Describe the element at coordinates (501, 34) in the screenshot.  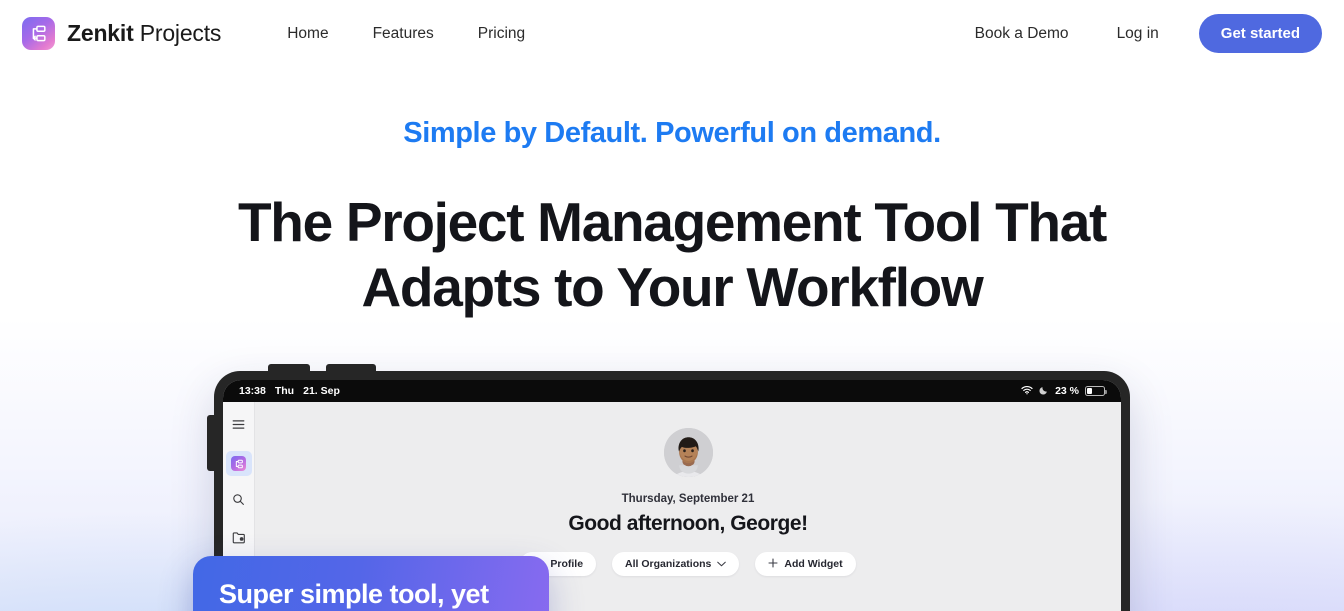
I see `nav-link-pricing: Pricing` at that location.